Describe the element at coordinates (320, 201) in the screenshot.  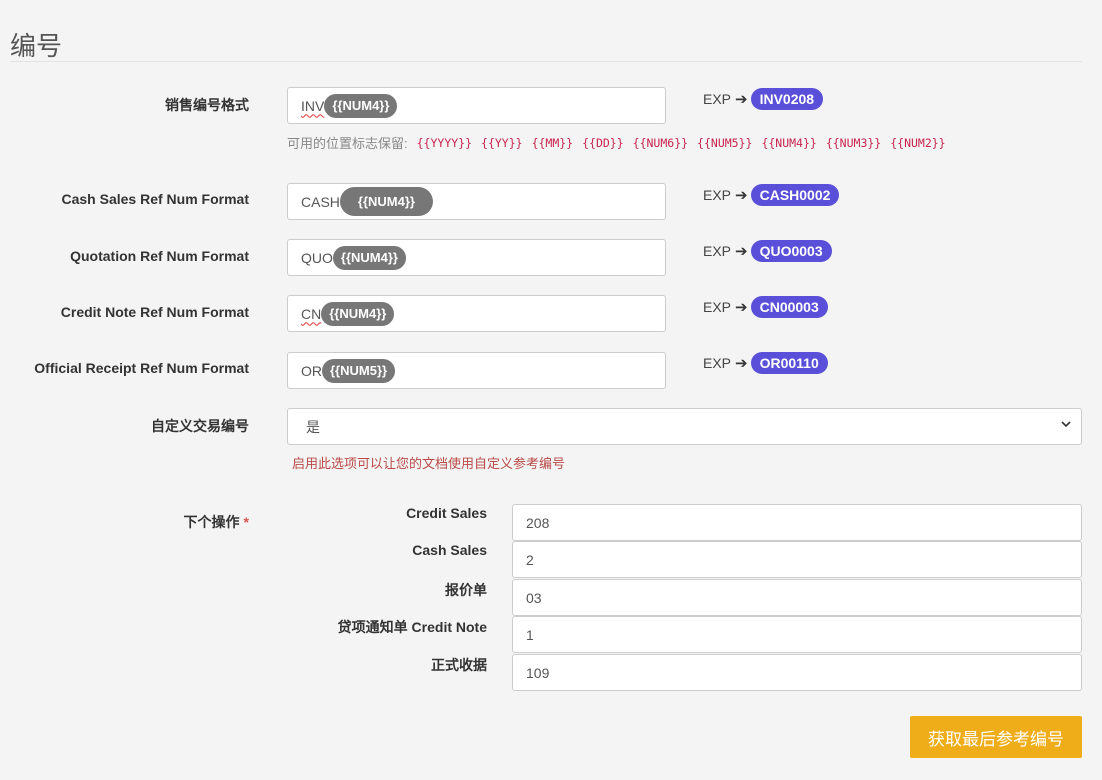
I see `format-prefix: CASH` at that location.